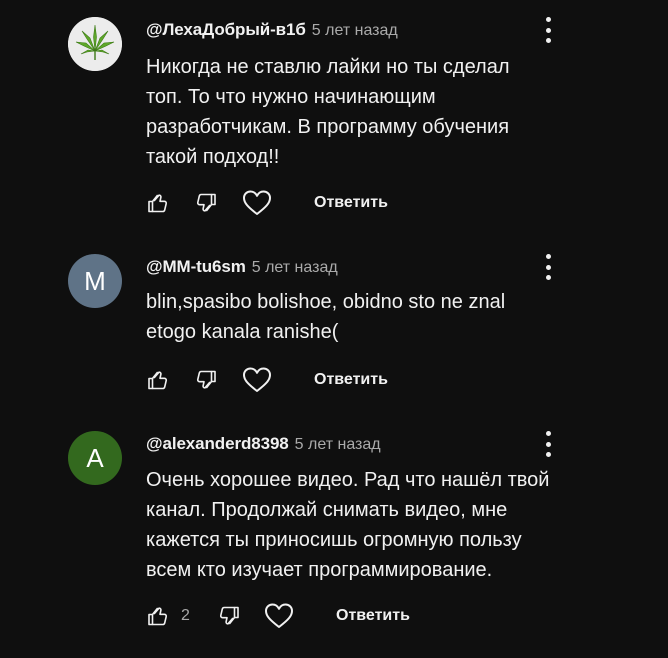 The image size is (668, 658). I want to click on cannabis-leaf-icon, so click(95, 44).